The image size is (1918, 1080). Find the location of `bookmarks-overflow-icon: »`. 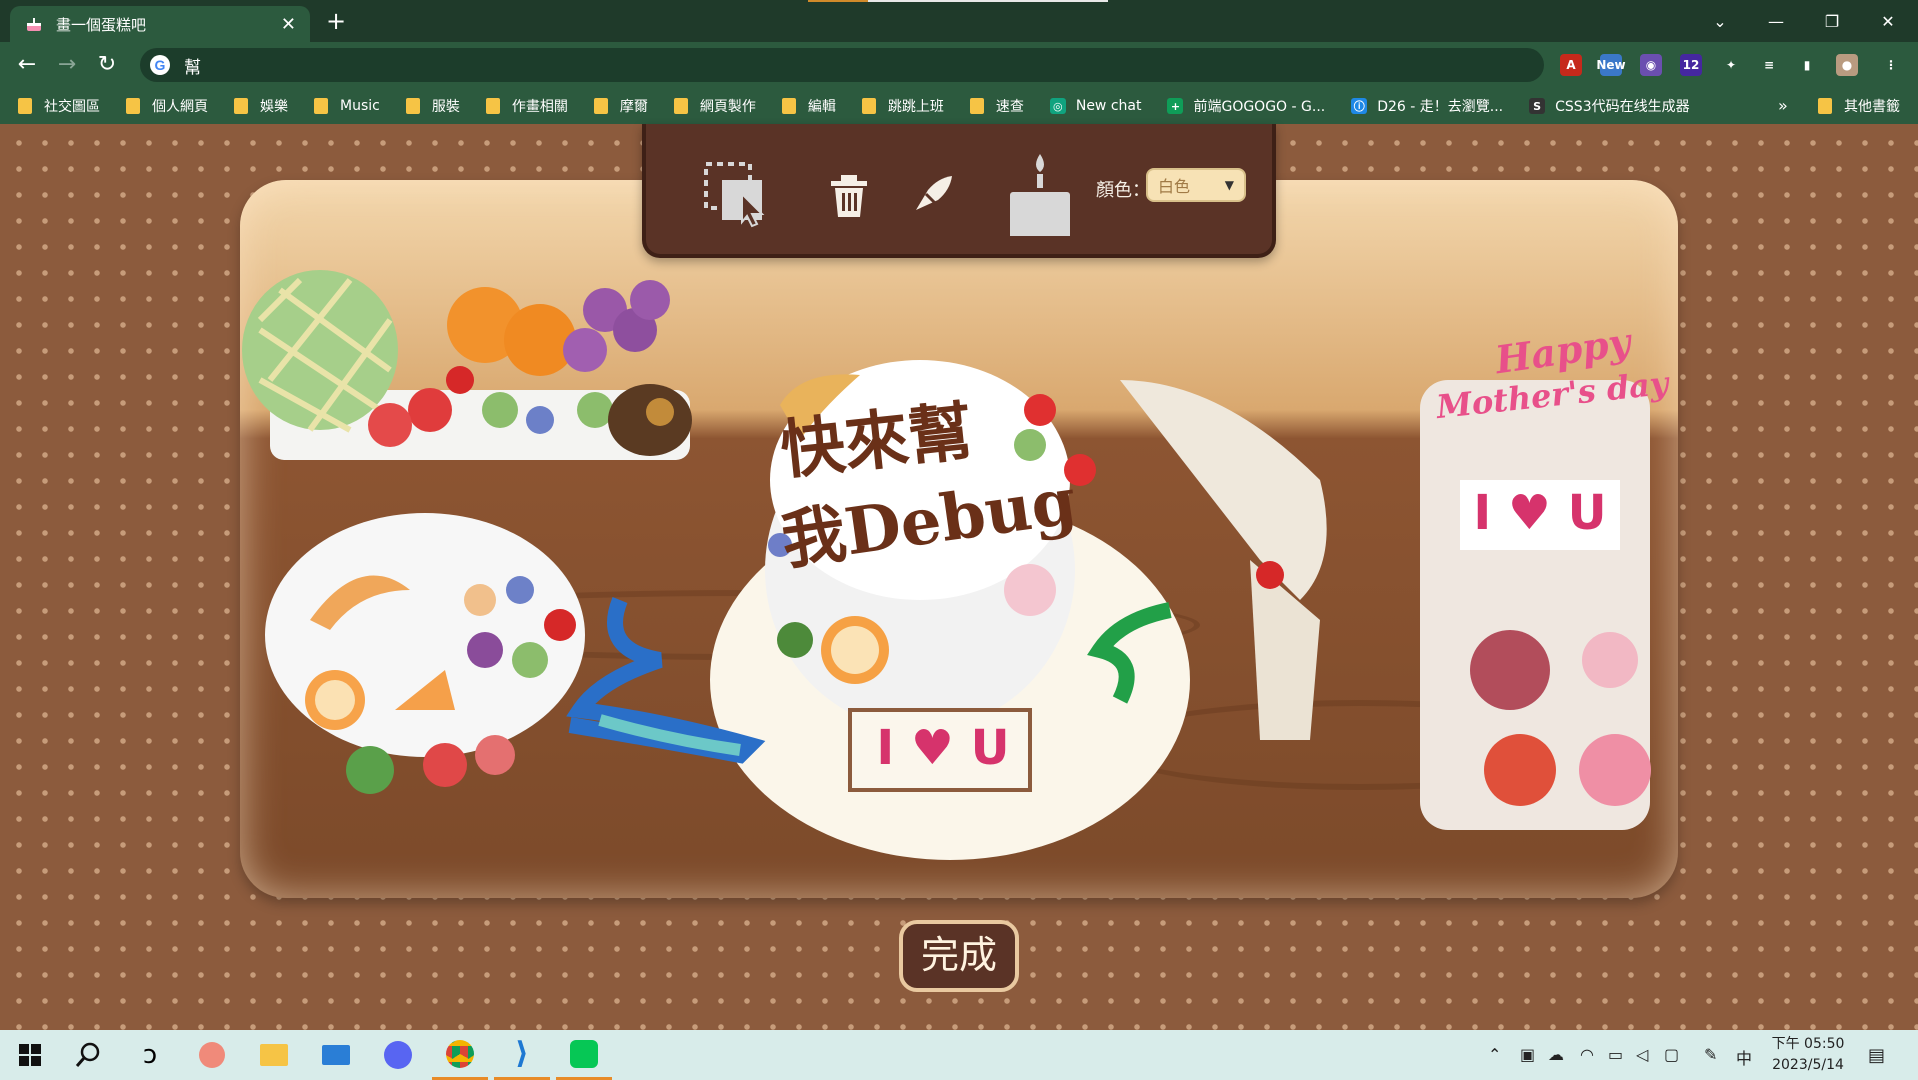

bookmarks-overflow-icon: » is located at coordinates (1783, 106).